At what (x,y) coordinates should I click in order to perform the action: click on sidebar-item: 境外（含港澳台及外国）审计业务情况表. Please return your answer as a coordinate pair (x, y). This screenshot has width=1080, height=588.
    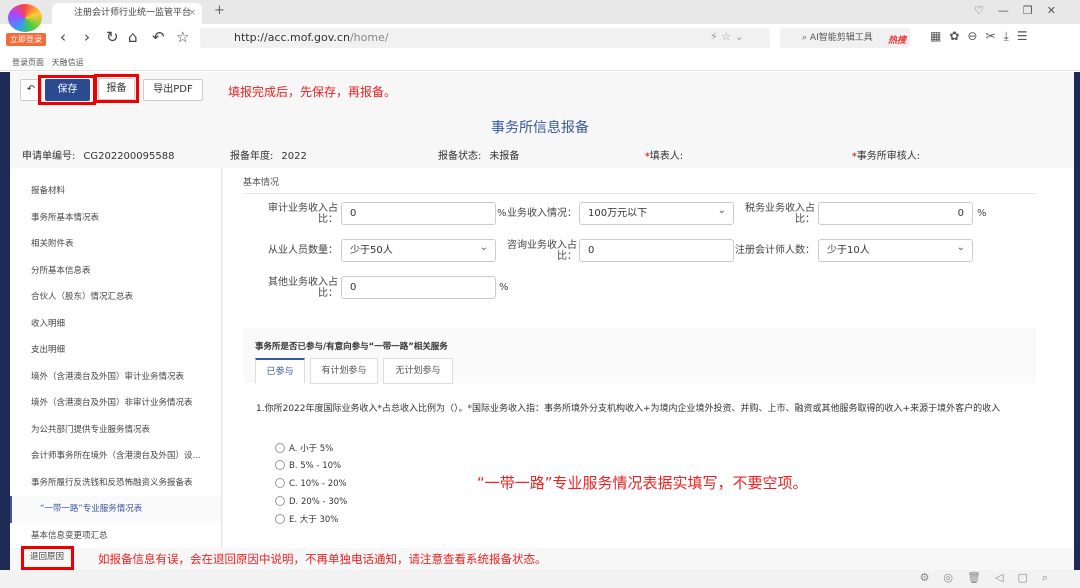
    Looking at the image, I should click on (115, 377).